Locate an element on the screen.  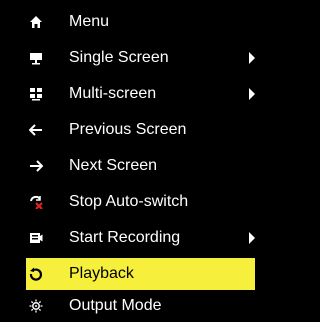
output-mode-icon is located at coordinates (36, 306).